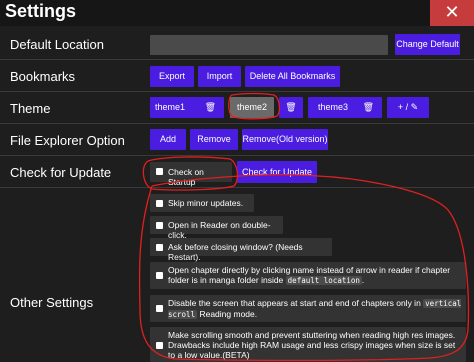 The width and height of the screenshot is (474, 362). Describe the element at coordinates (52, 302) in the screenshot. I see `other-settings-label: Other Settings` at that location.